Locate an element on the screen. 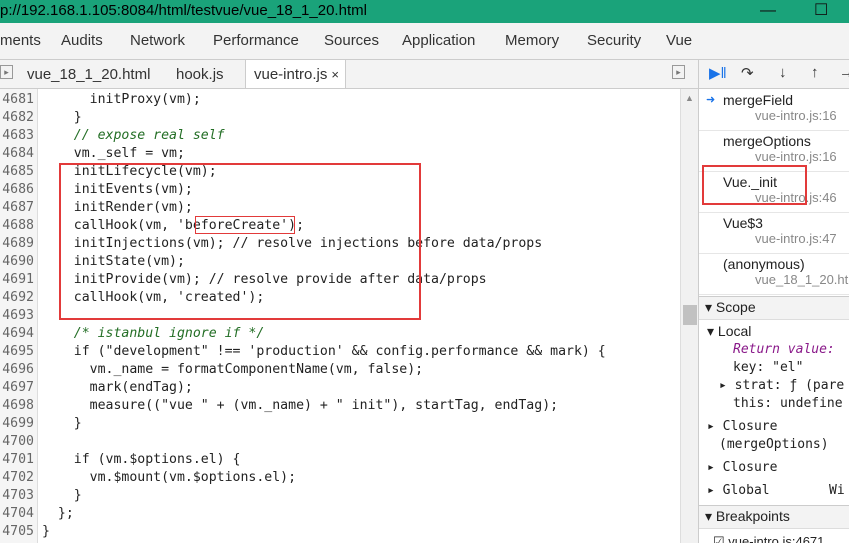  line-number: 4689 is located at coordinates (17, 244).